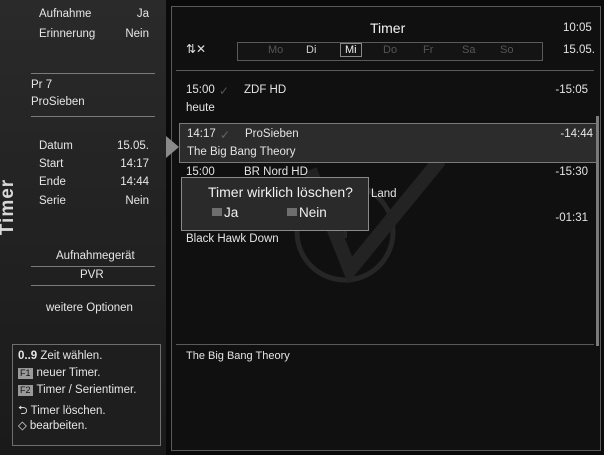 The width and height of the screenshot is (604, 455). Describe the element at coordinates (124, 182) in the screenshot. I see `end-value: 14:44` at that location.